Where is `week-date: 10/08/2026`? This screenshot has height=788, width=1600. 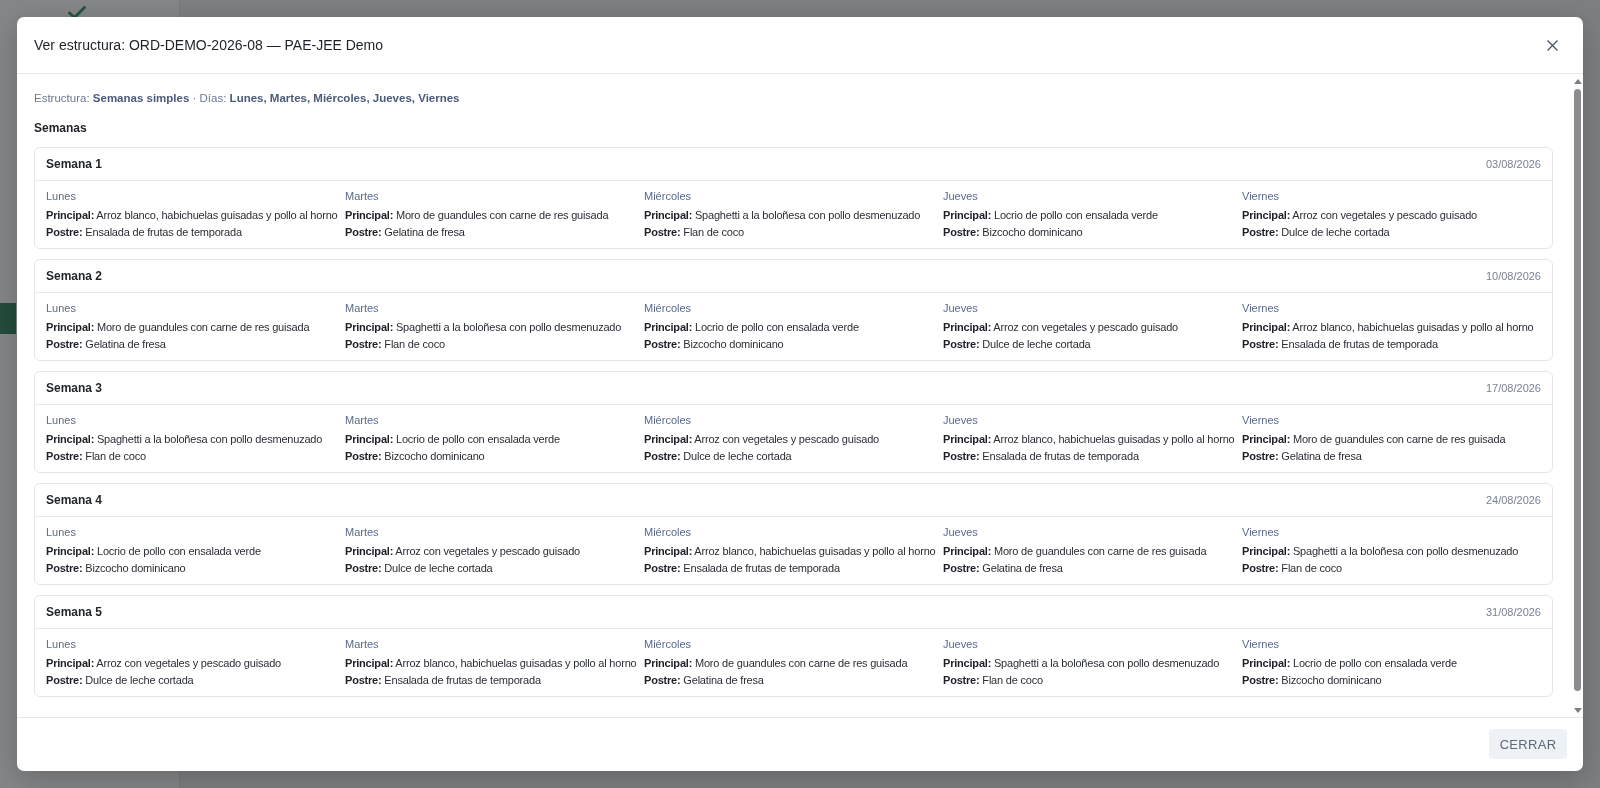
week-date: 10/08/2026 is located at coordinates (1513, 276).